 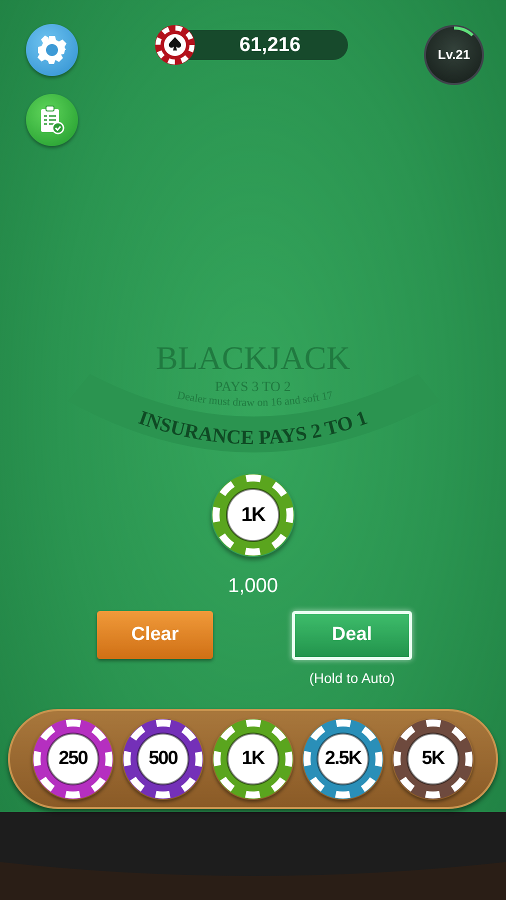 What do you see at coordinates (253, 428) in the screenshot?
I see `insurance-text: INSURANCE PAYS 2 TO 1` at bounding box center [253, 428].